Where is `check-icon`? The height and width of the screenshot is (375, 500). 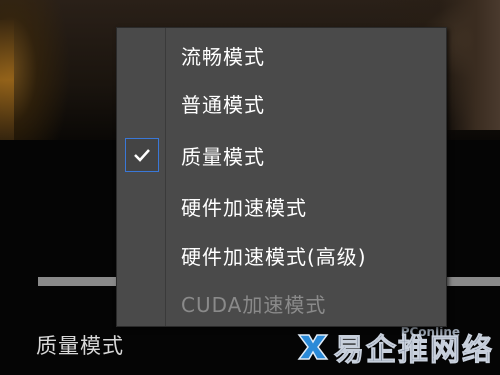
check-icon is located at coordinates (142, 155).